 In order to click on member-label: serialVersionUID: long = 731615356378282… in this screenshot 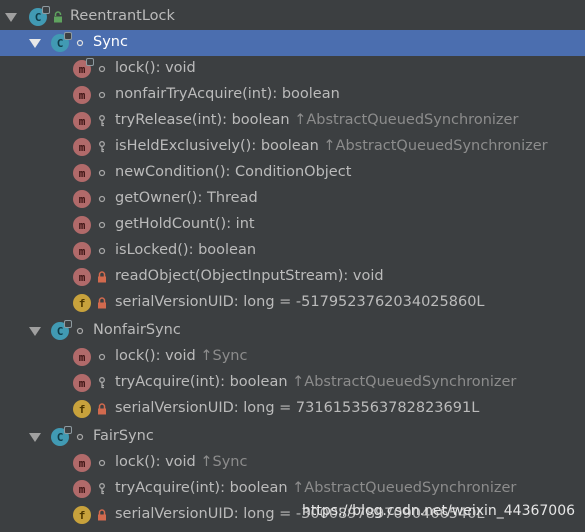, I will do `click(297, 408)`.